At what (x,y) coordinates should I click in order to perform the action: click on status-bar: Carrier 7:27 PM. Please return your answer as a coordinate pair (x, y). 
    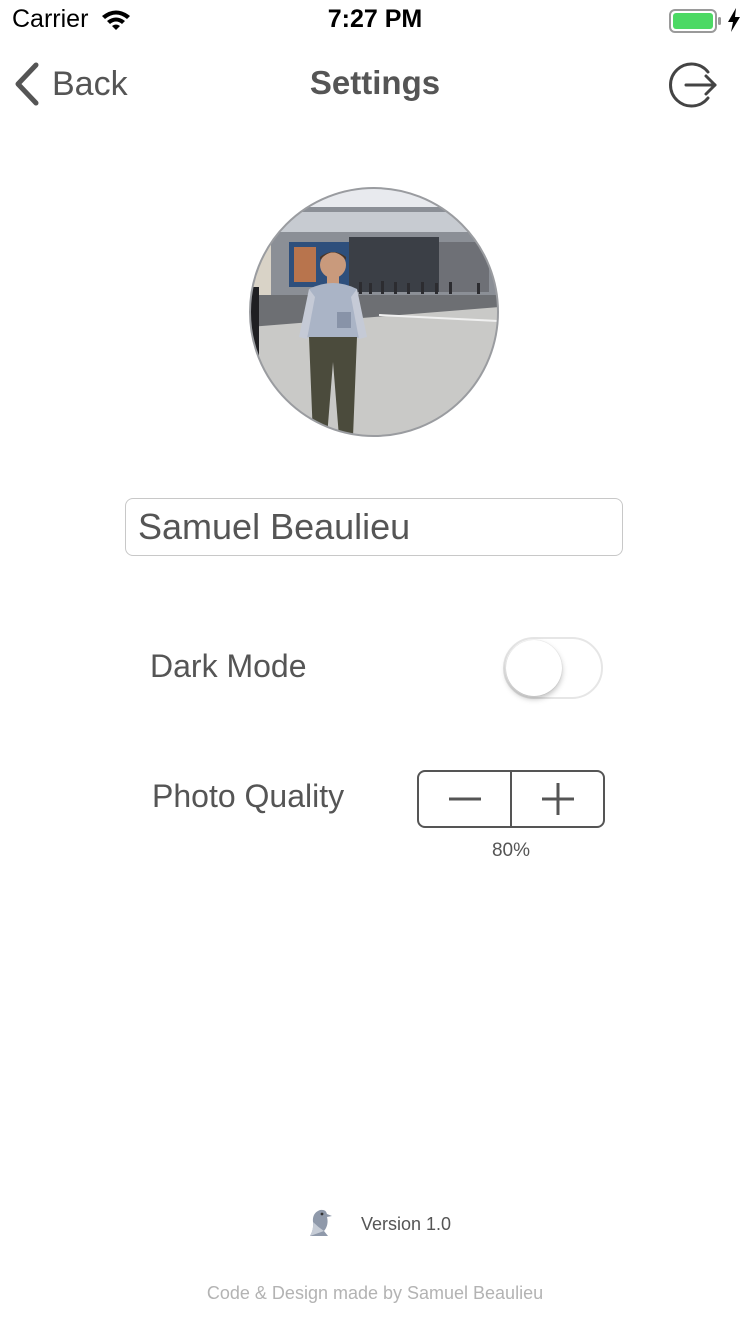
    Looking at the image, I should click on (375, 20).